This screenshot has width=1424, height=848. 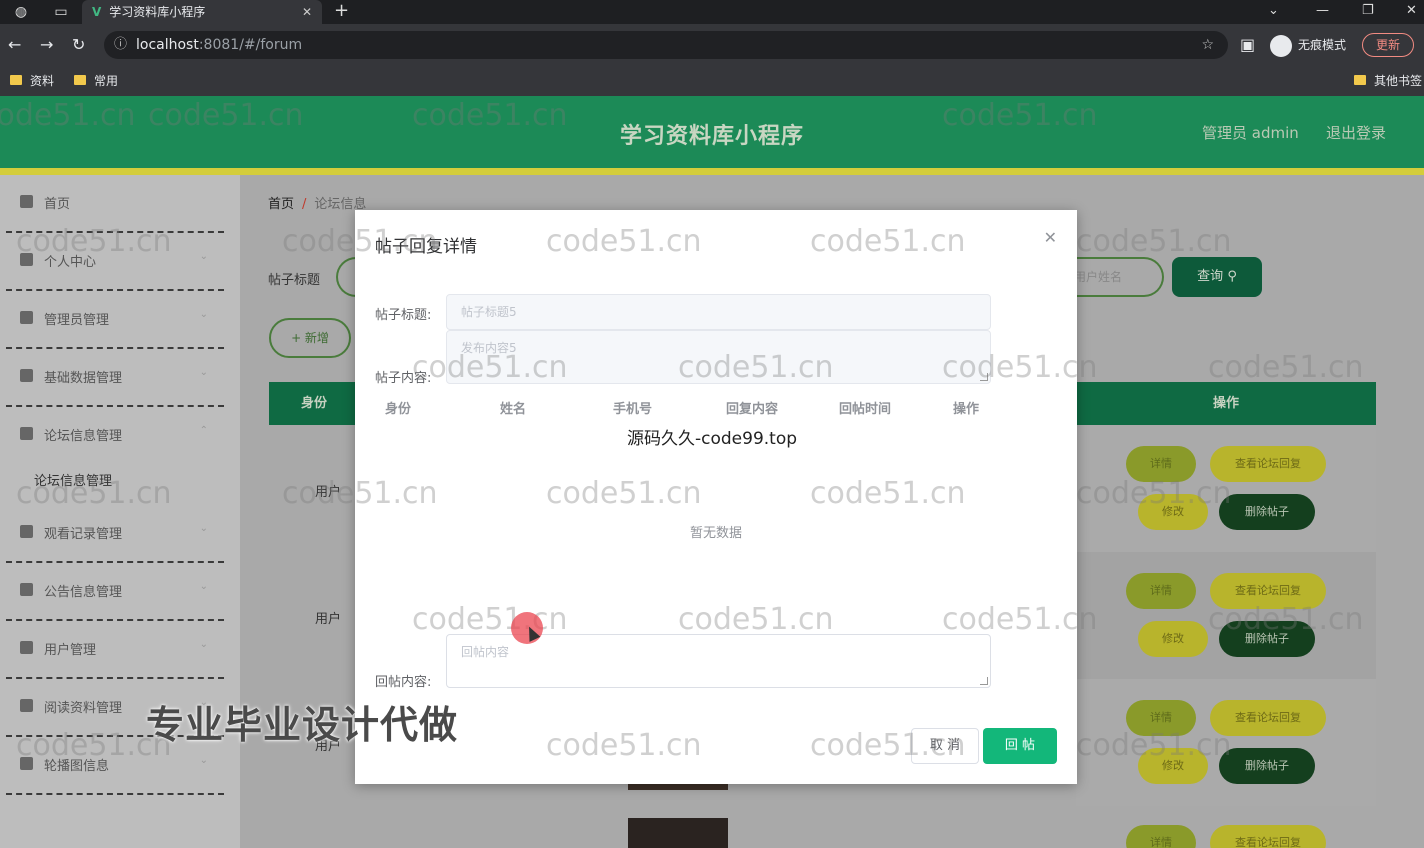 I want to click on restore-icon: ❐, so click(x=1368, y=11).